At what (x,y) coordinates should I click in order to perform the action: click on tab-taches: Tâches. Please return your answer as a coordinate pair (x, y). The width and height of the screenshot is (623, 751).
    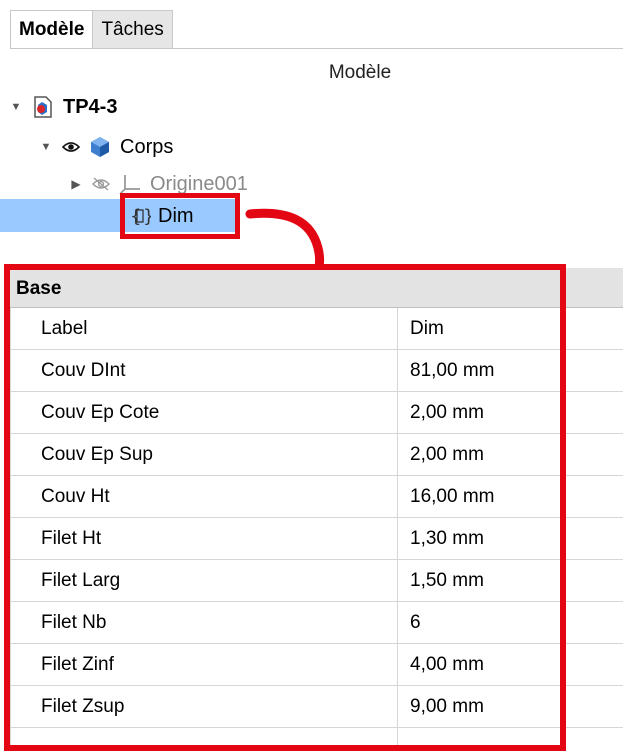
    Looking at the image, I should click on (132, 29).